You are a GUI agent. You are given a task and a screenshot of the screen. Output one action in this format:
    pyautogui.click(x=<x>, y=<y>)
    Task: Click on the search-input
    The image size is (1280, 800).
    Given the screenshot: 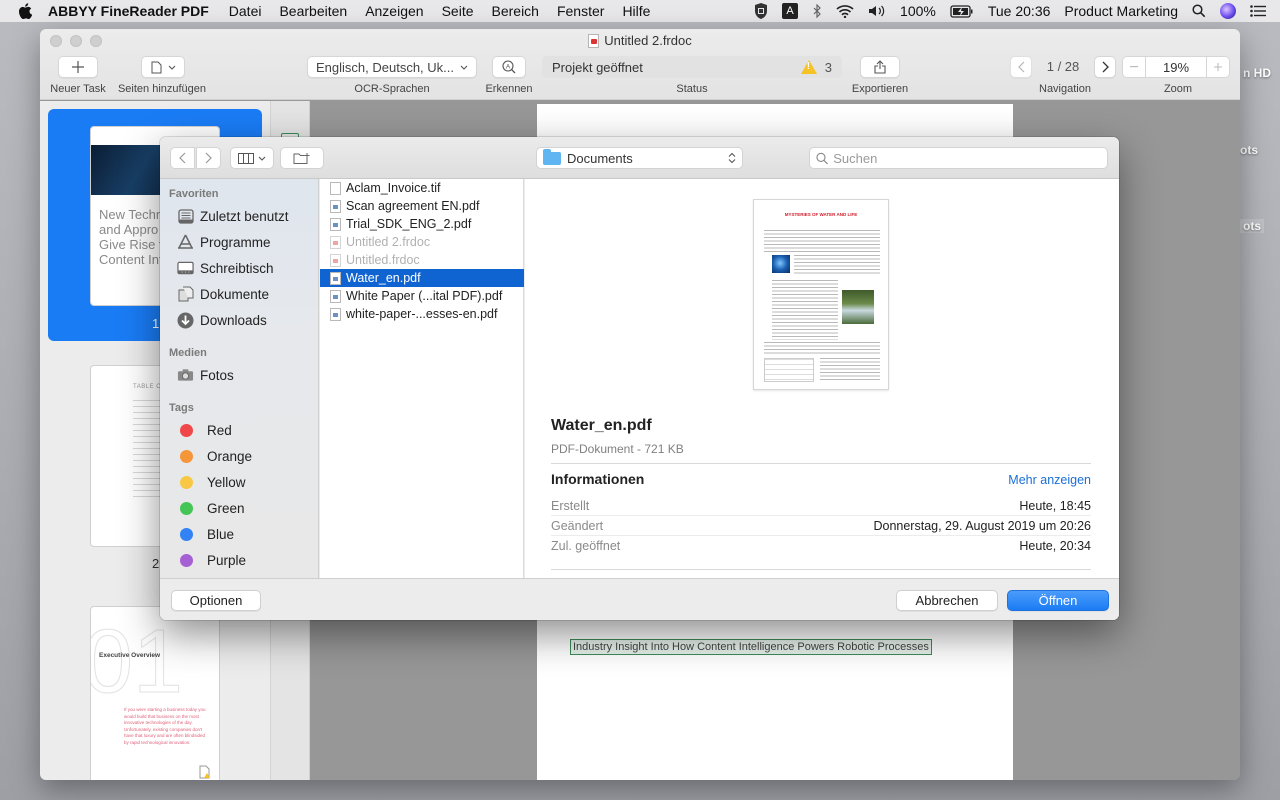 What is the action you would take?
    pyautogui.click(x=967, y=158)
    